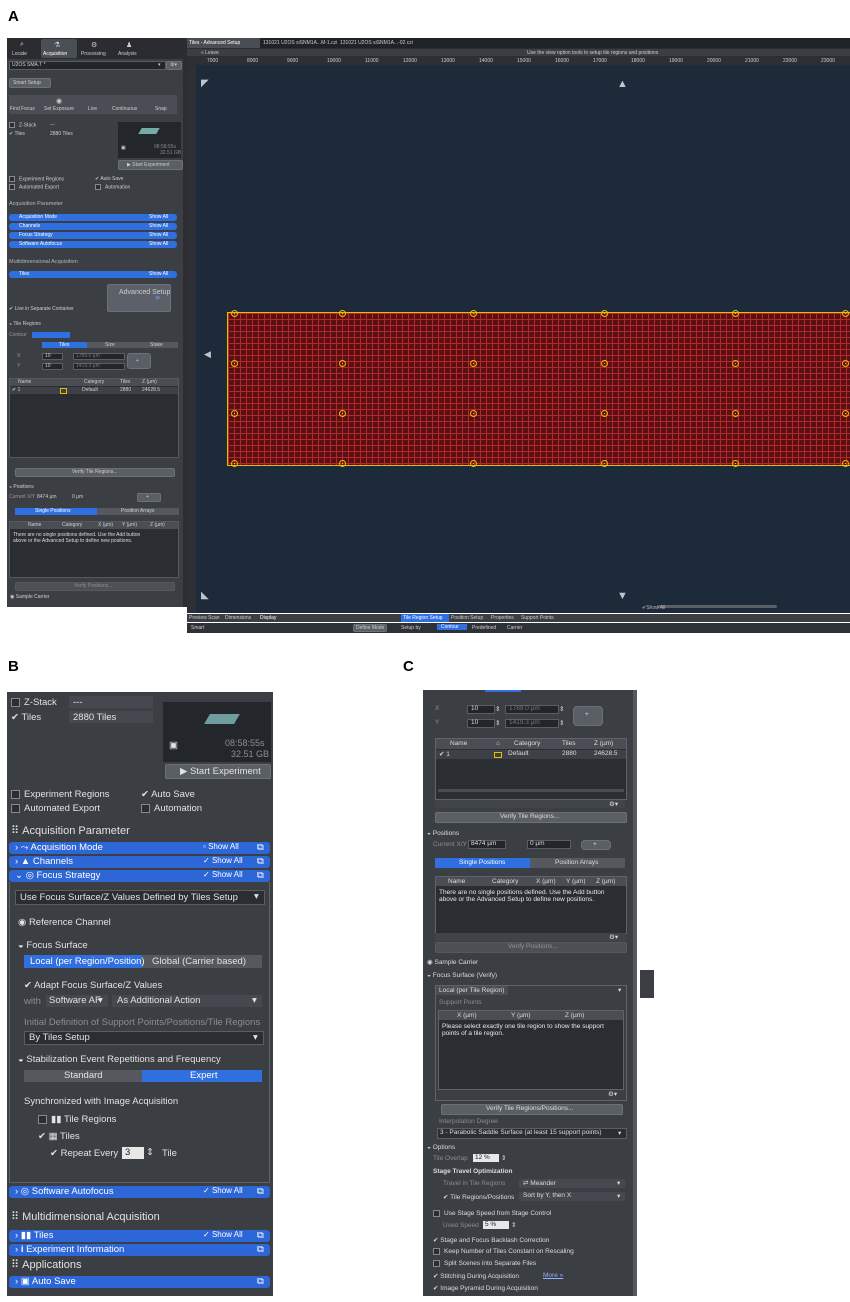  Describe the element at coordinates (484, 1263) in the screenshot. I see `split-scenes-checkbox: Split Scenes into Separate Files` at that location.